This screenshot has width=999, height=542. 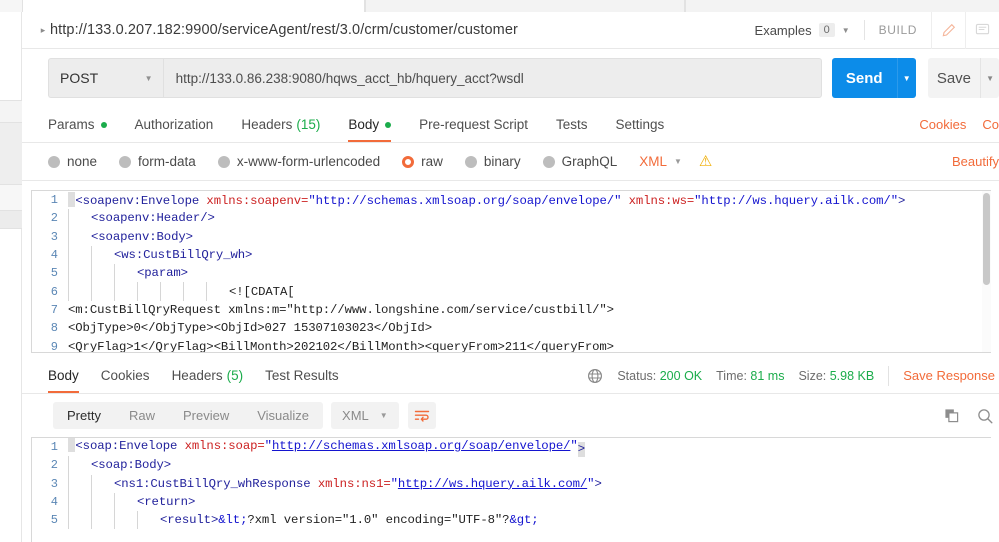 What do you see at coordinates (986, 239) in the screenshot?
I see `scrollbar-thumb` at bounding box center [986, 239].